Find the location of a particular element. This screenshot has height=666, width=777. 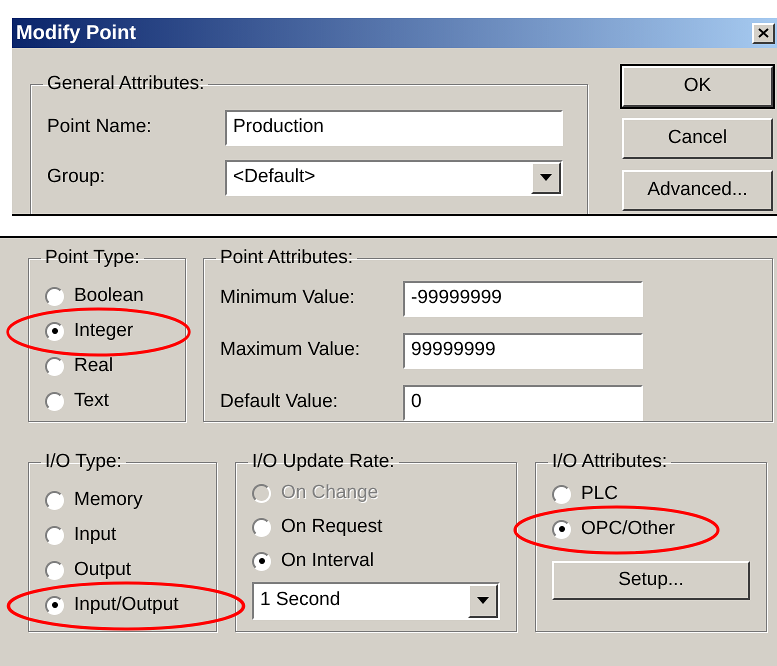

radio-label: On Interval is located at coordinates (327, 560).